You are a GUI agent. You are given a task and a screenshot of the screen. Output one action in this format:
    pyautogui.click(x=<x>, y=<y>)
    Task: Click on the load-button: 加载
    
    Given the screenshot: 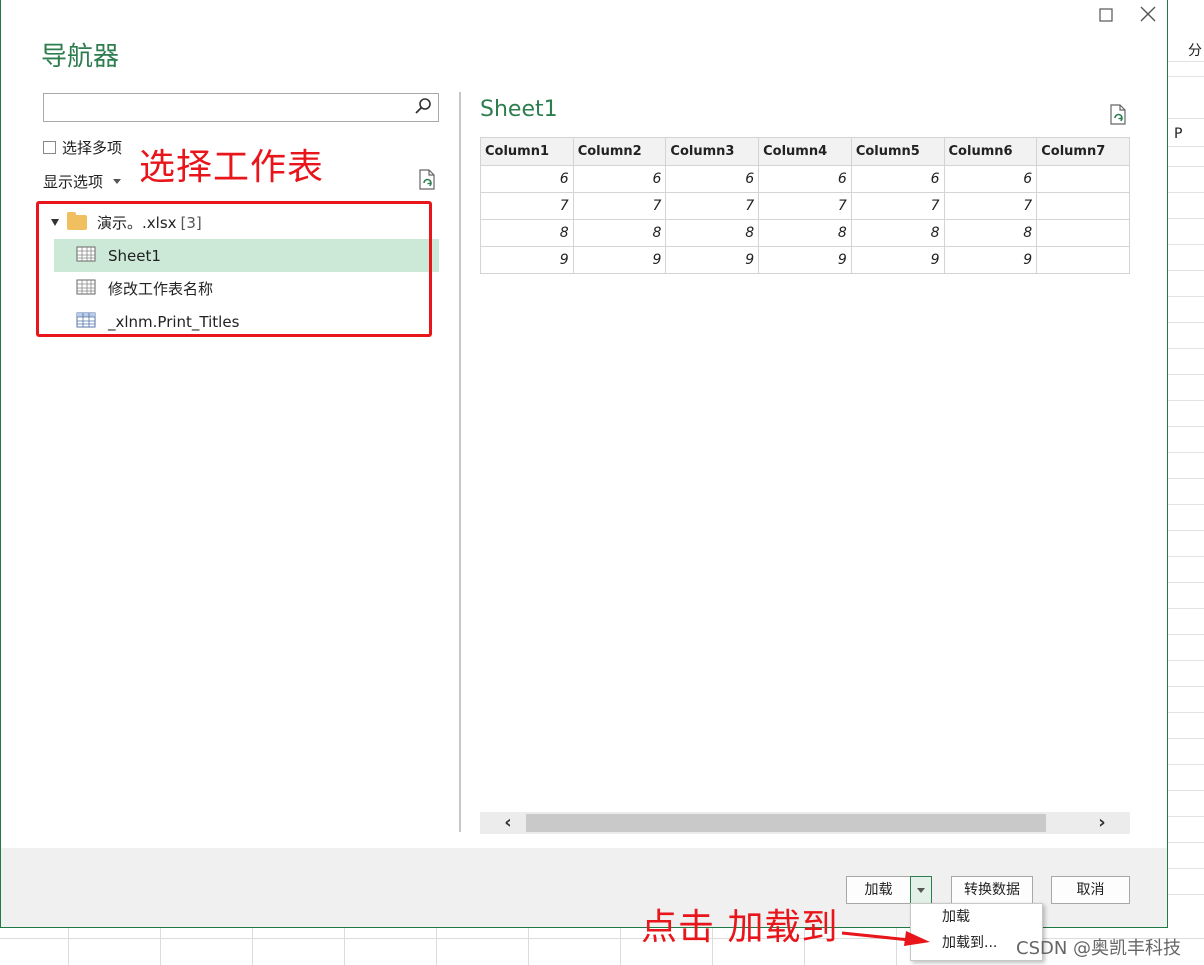 What is the action you would take?
    pyautogui.click(x=878, y=890)
    